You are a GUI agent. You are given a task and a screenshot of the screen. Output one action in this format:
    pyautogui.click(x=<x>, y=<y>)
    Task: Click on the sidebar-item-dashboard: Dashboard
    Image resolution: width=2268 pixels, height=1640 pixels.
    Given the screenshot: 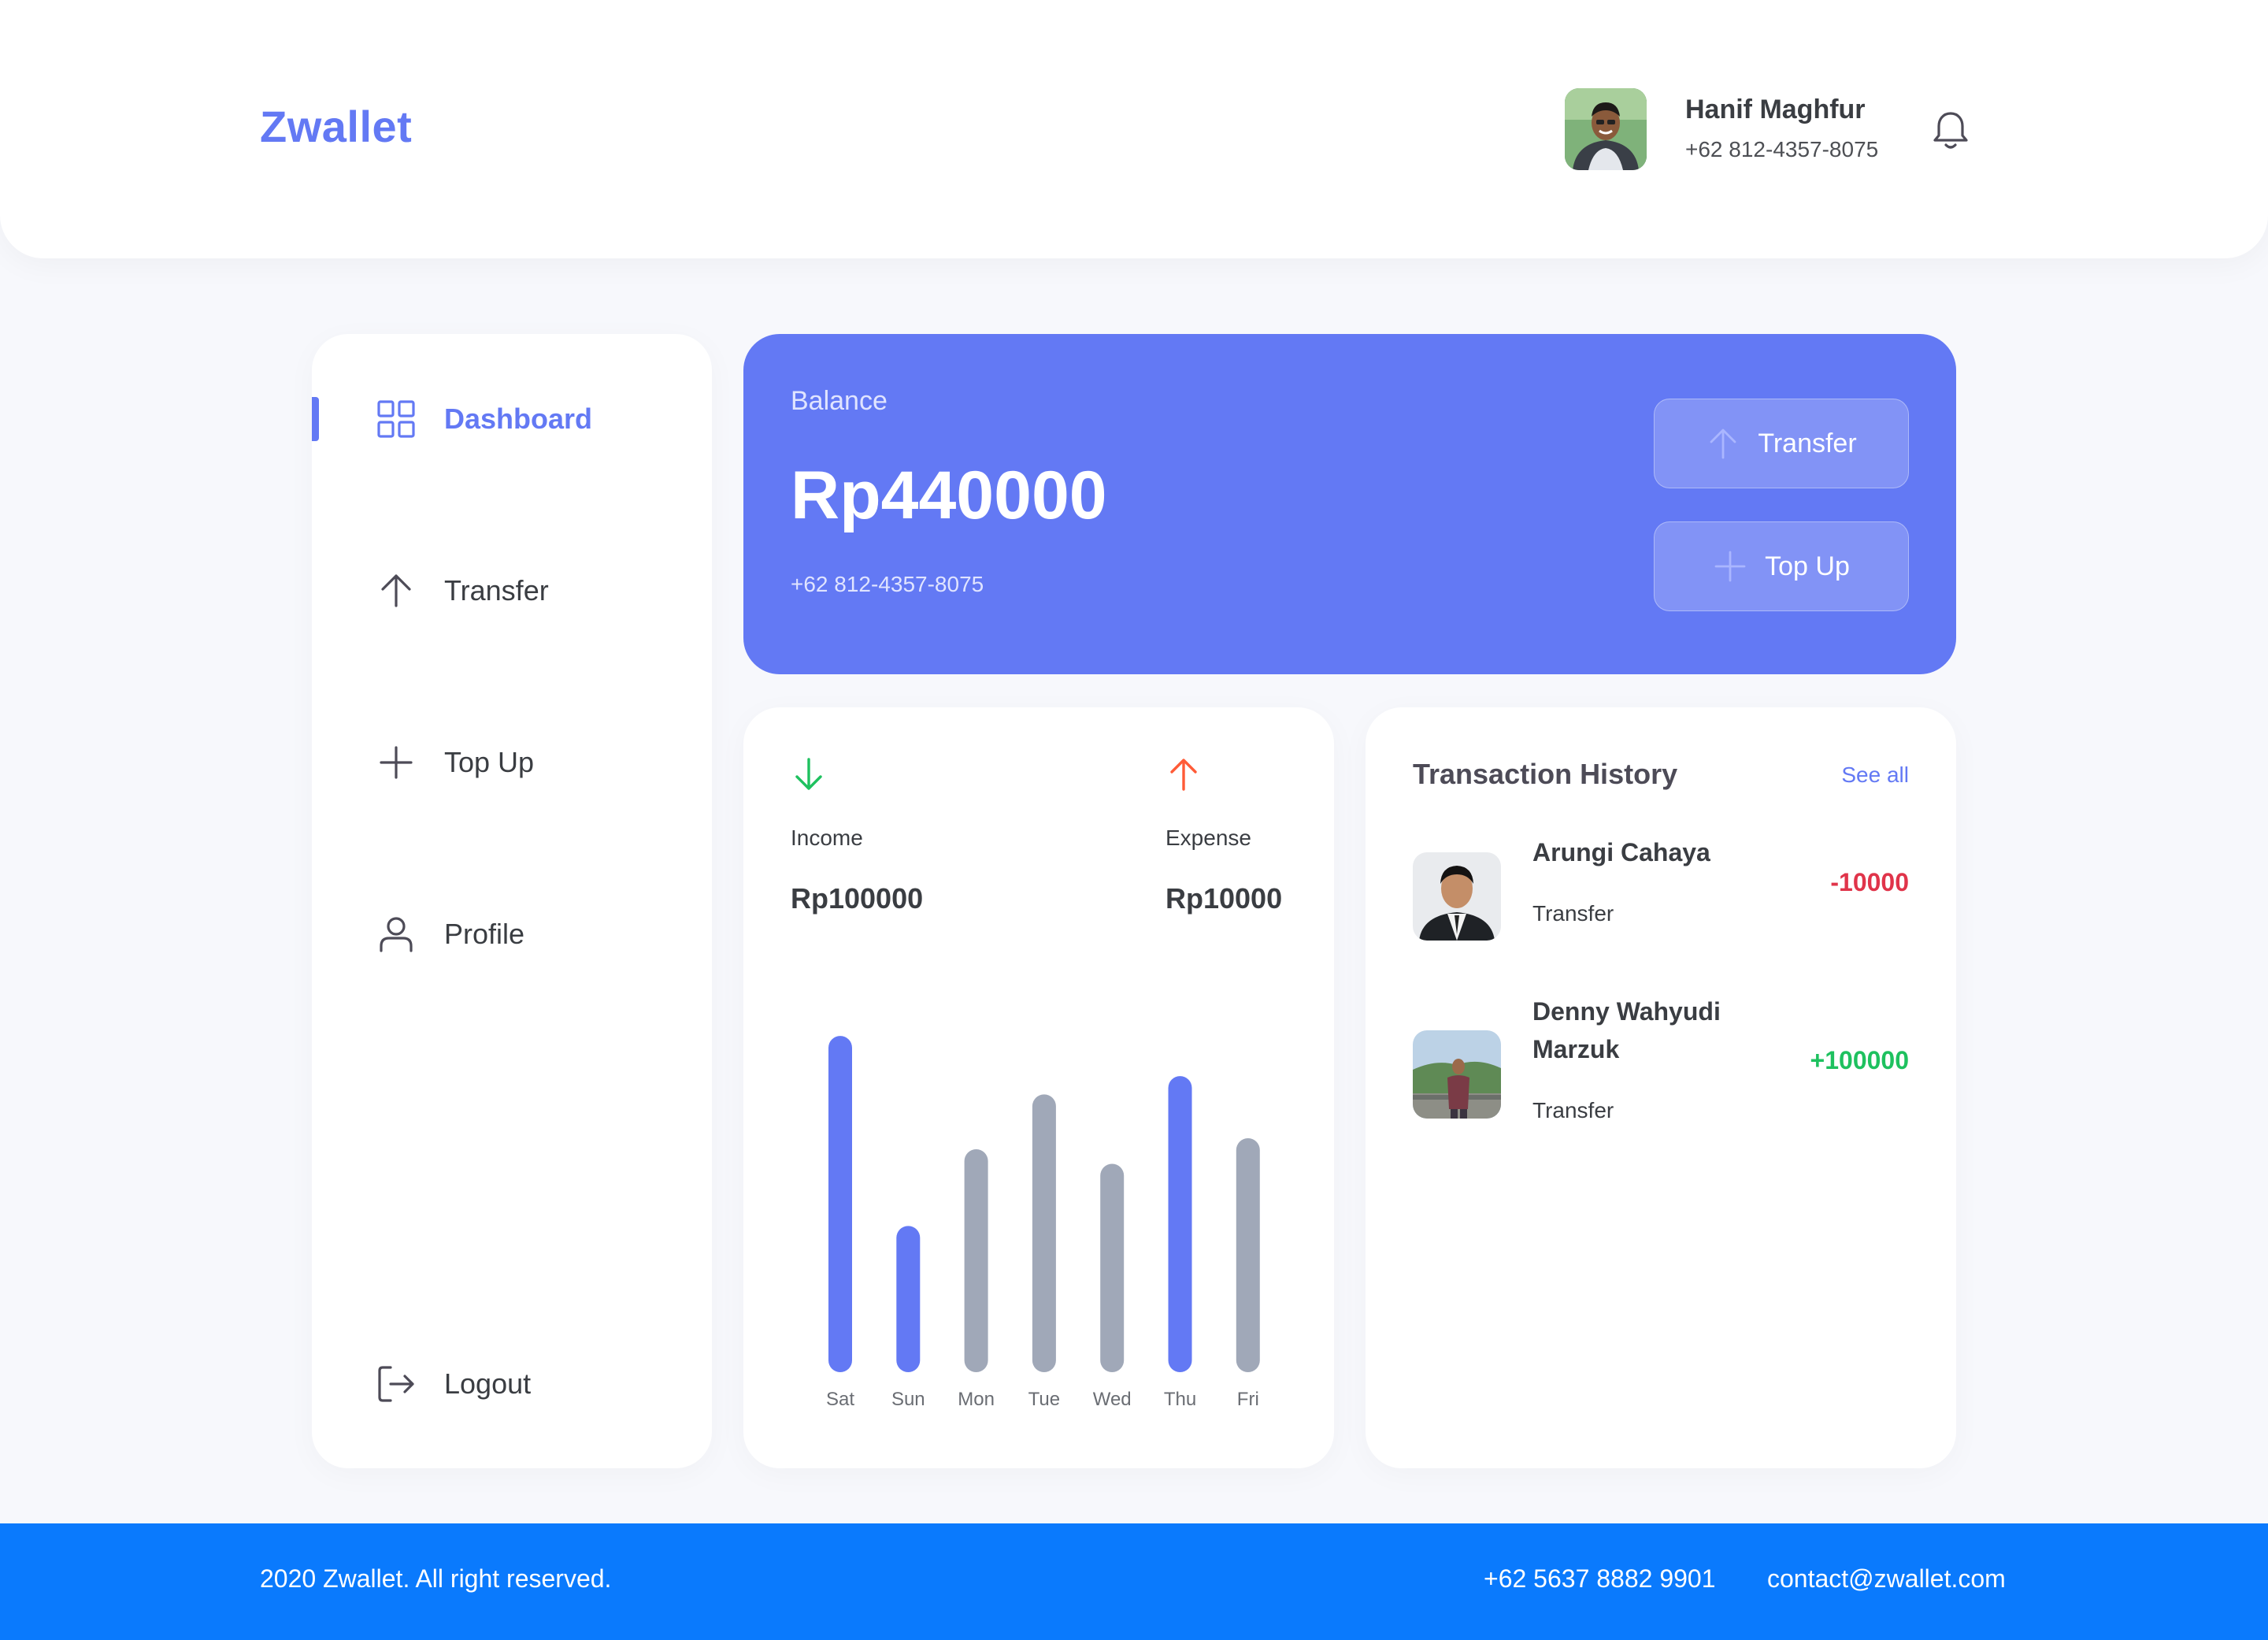 What is the action you would take?
    pyautogui.click(x=512, y=420)
    